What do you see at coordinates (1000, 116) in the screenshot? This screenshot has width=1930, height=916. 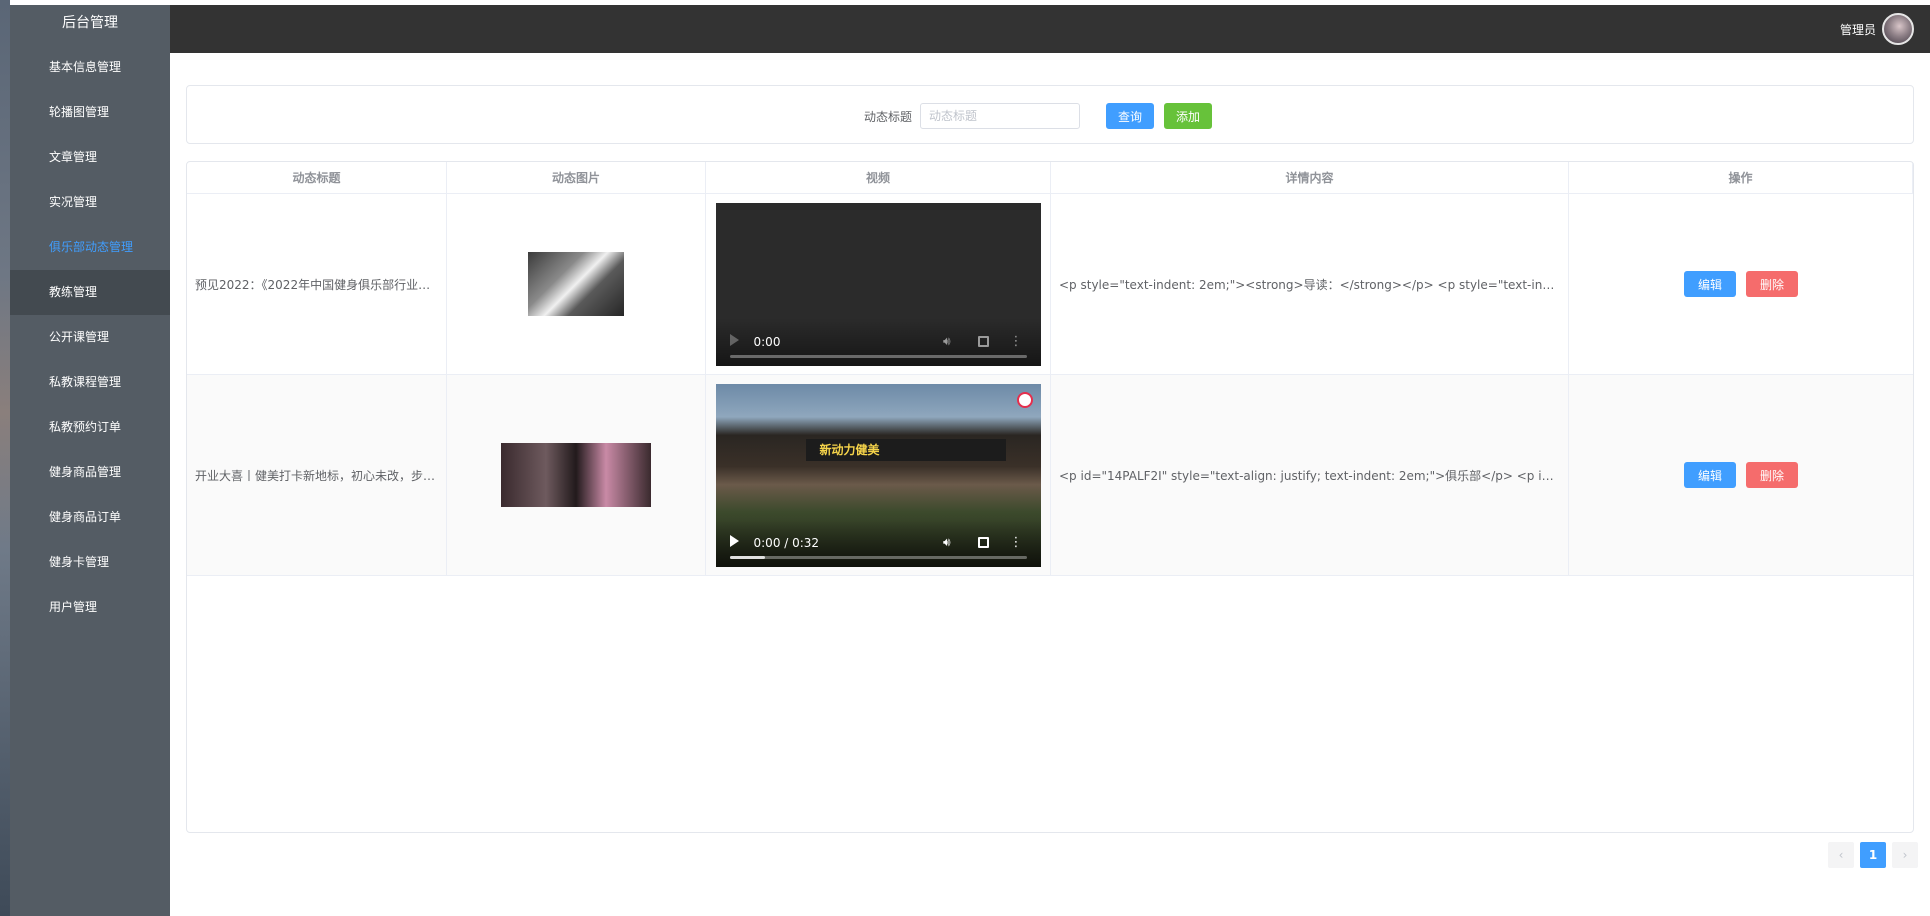 I see `search-input` at bounding box center [1000, 116].